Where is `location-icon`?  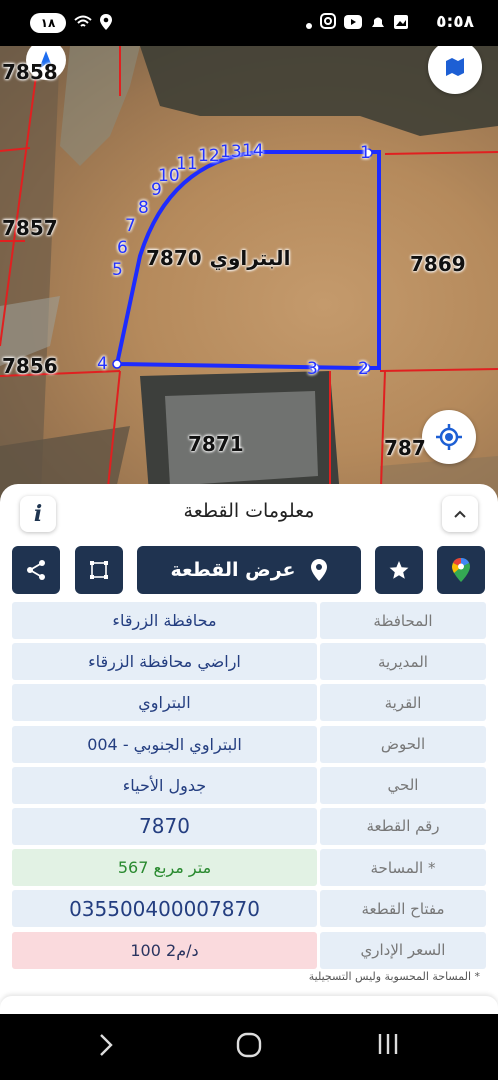
location-icon is located at coordinates (106, 23).